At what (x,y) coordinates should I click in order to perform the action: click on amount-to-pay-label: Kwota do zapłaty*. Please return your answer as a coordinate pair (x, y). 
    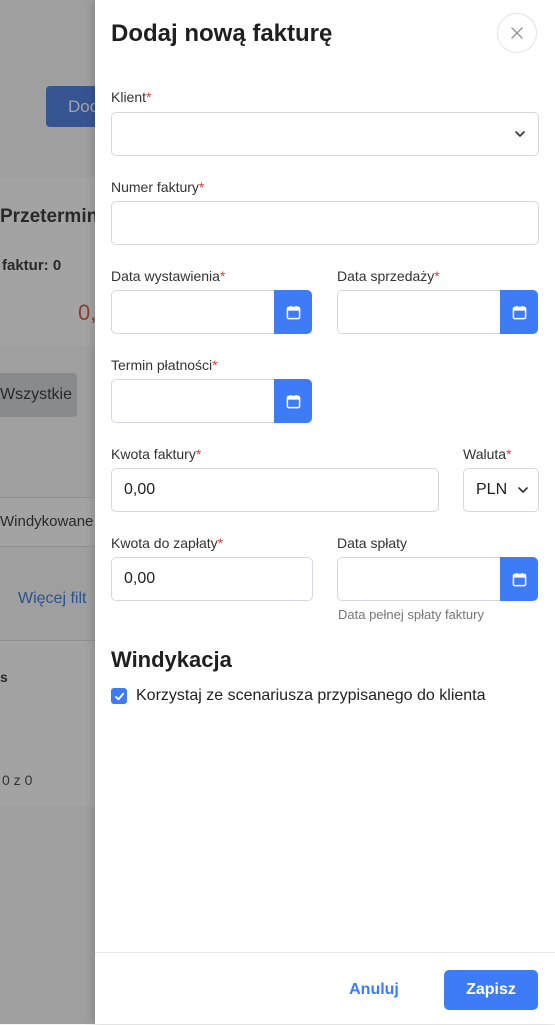
    Looking at the image, I should click on (167, 543).